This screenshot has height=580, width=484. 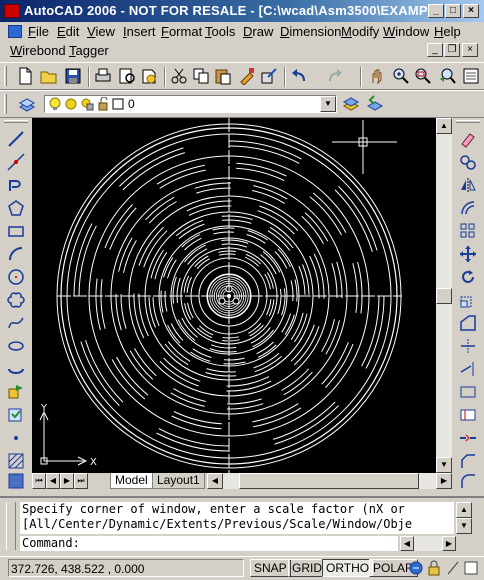 I want to click on scroll-down-button: ▼, so click(x=444, y=465).